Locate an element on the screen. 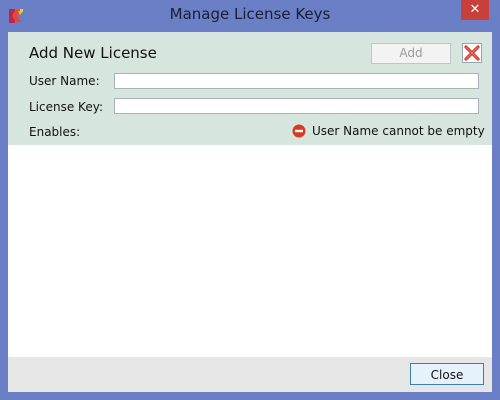  title-bar: Manage License Keys ✕ is located at coordinates (250, 16).